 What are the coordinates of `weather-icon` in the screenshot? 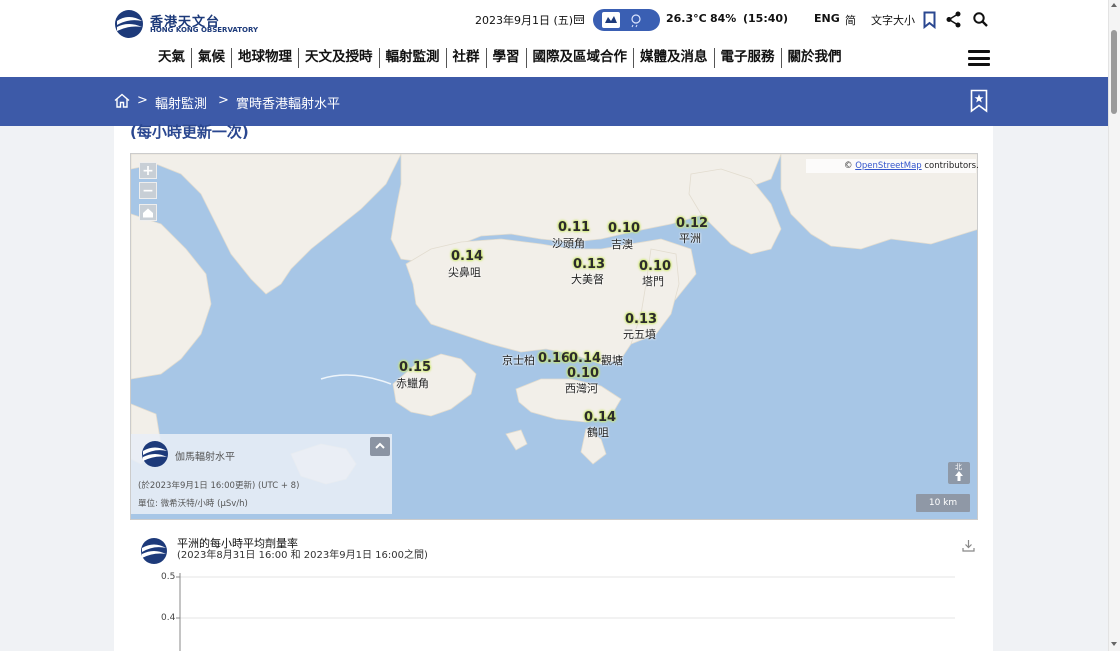 It's located at (626, 20).